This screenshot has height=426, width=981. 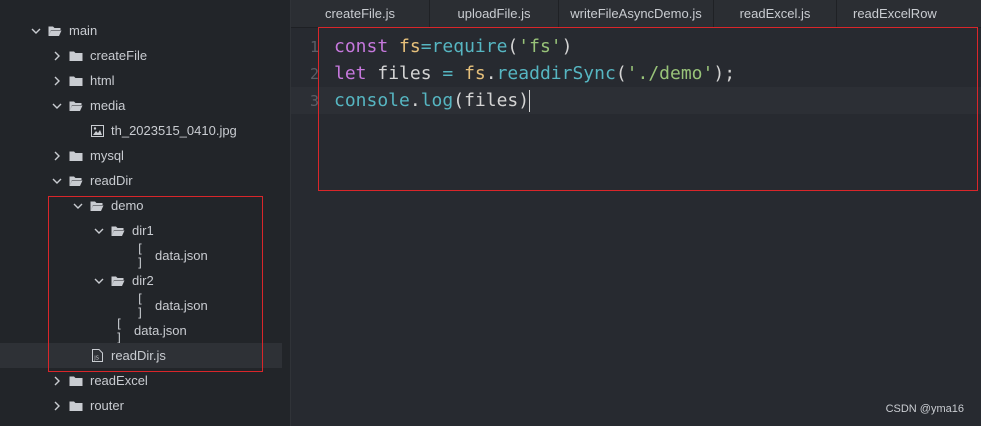 What do you see at coordinates (107, 405) in the screenshot?
I see `tree-item-label: router` at bounding box center [107, 405].